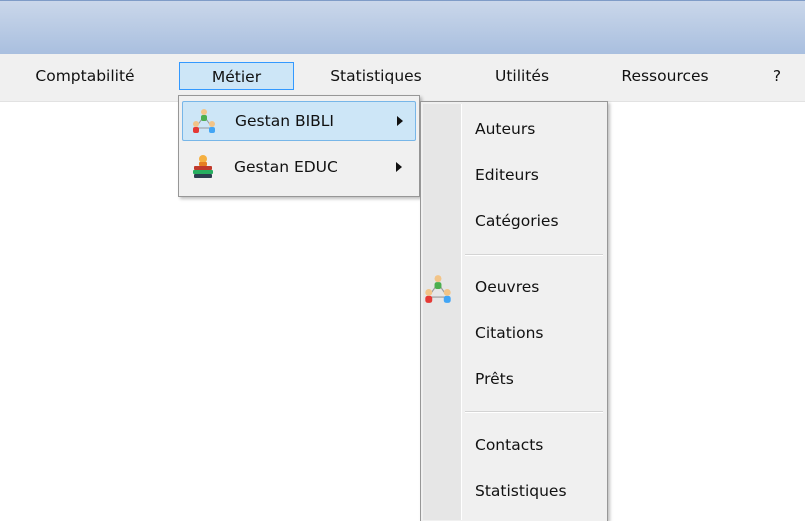 Image resolution: width=805 pixels, height=521 pixels. Describe the element at coordinates (522, 76) in the screenshot. I see `menu-utilites: Utilités` at that location.